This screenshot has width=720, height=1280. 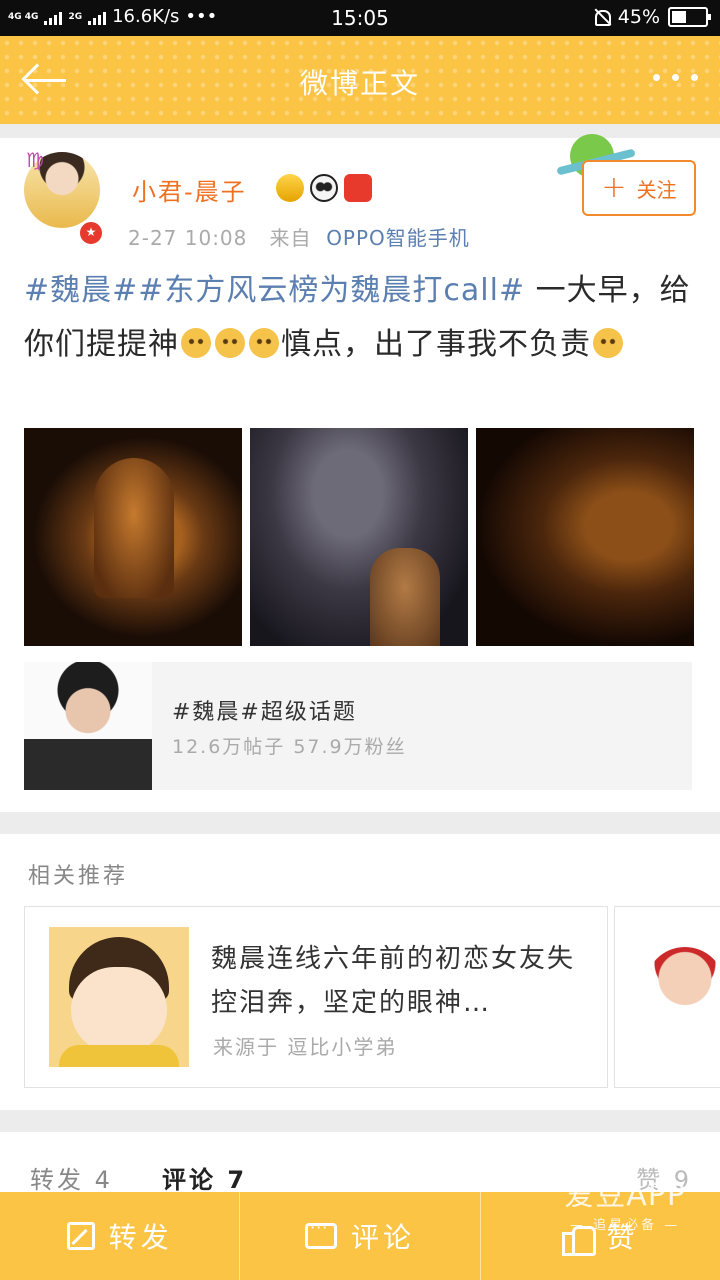 What do you see at coordinates (362, 318) in the screenshot?
I see `post-text: #魏晨##东方风云榜为魏晨打call# 一大早，给你们提提神 慎点，出了事我不负责` at bounding box center [362, 318].